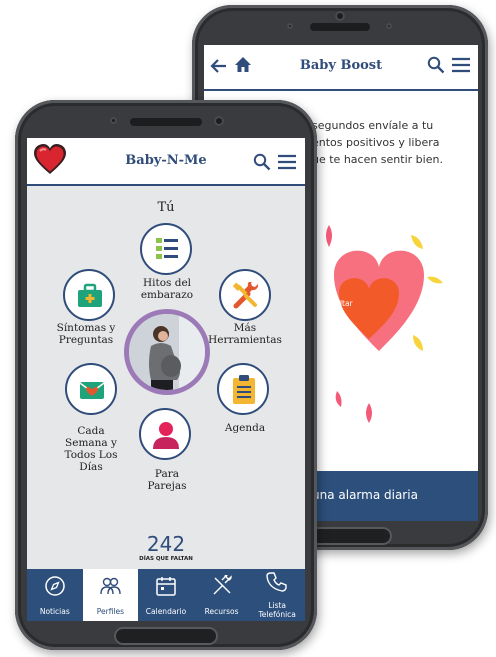  Describe the element at coordinates (276, 582) in the screenshot. I see `phone-icon` at that location.